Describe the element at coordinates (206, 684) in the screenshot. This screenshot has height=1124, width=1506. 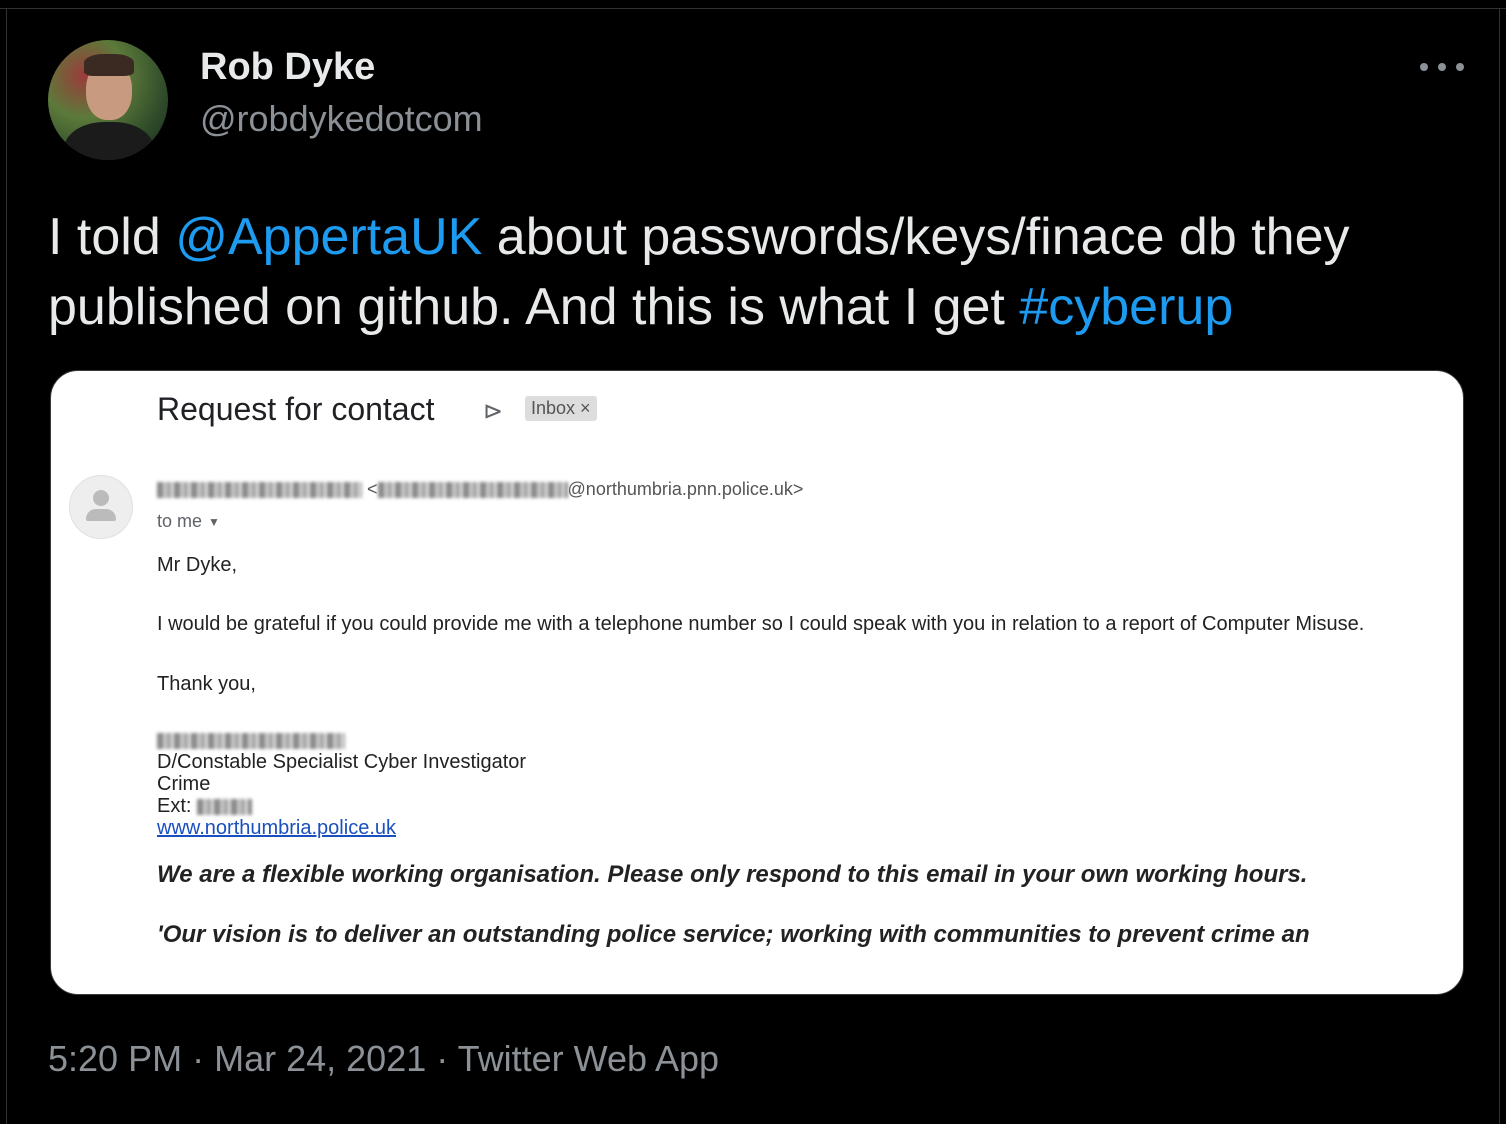
I see `email-thanks: Thank you,` at that location.